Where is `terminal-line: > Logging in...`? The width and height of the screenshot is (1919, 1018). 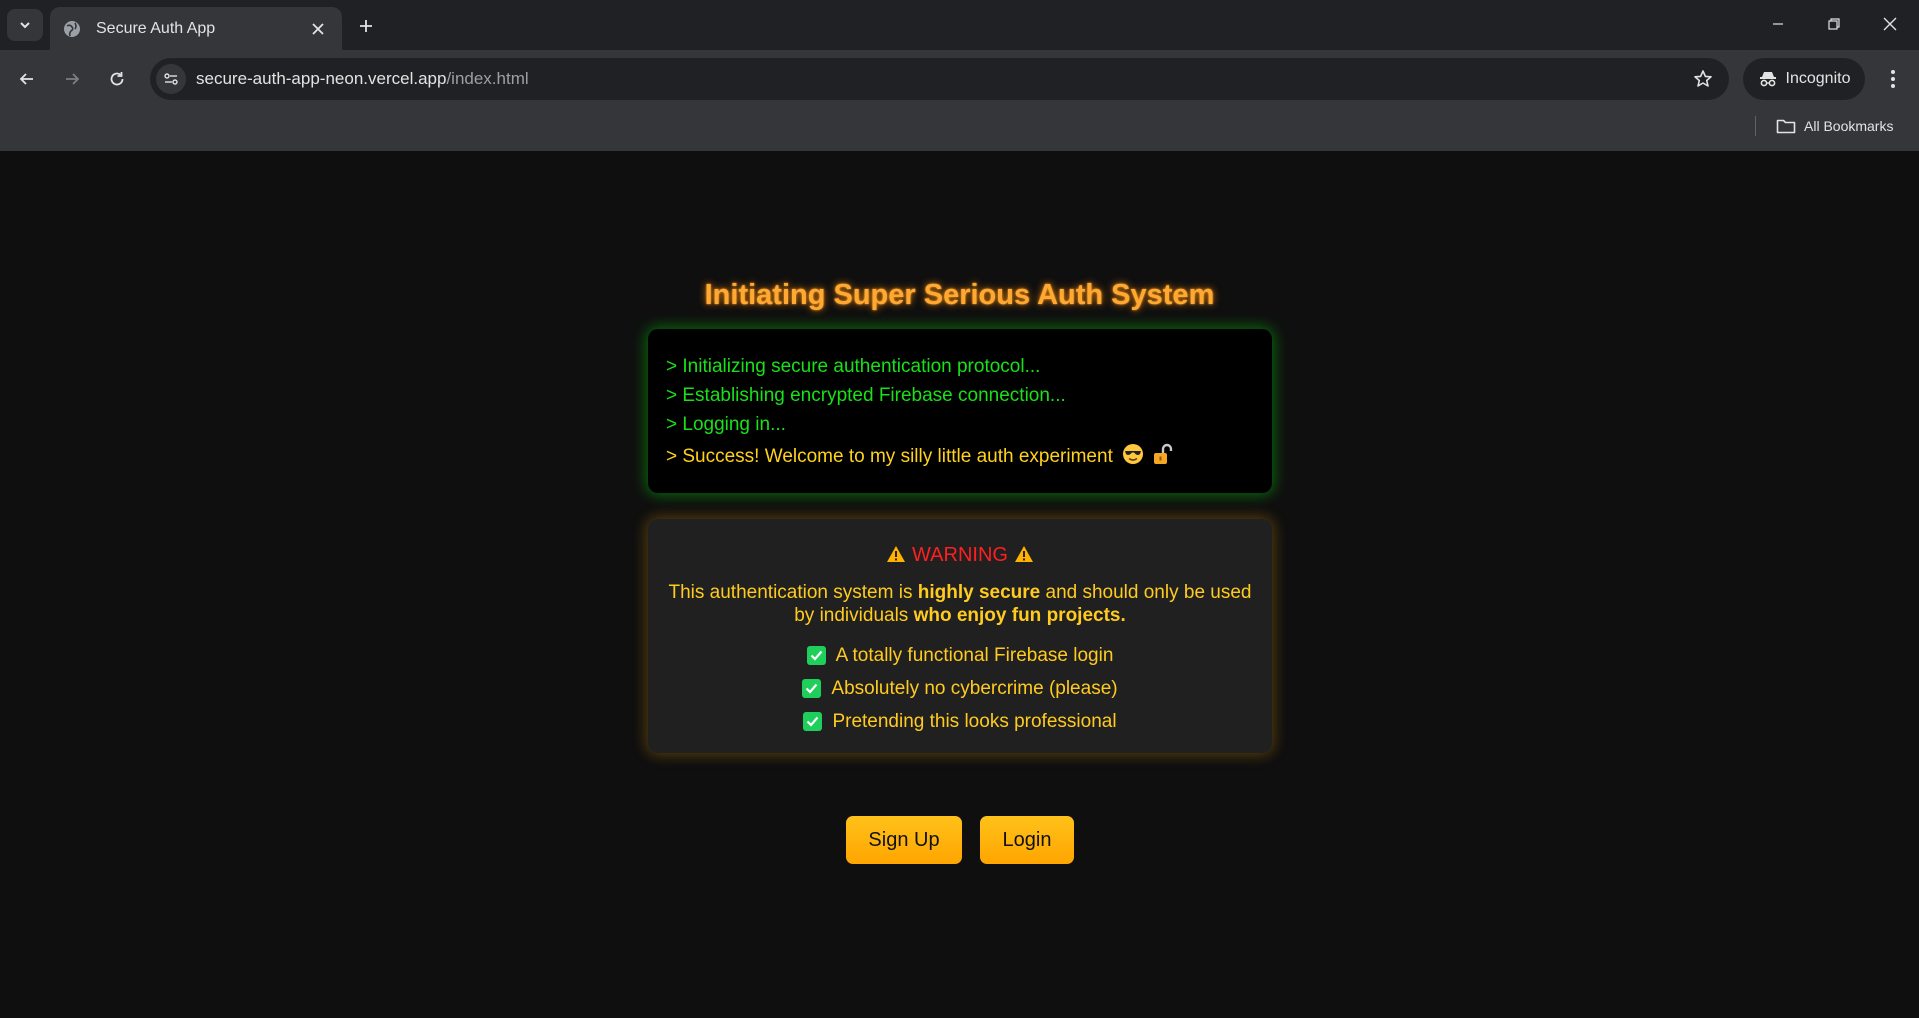
terminal-line: > Logging in... is located at coordinates (726, 424).